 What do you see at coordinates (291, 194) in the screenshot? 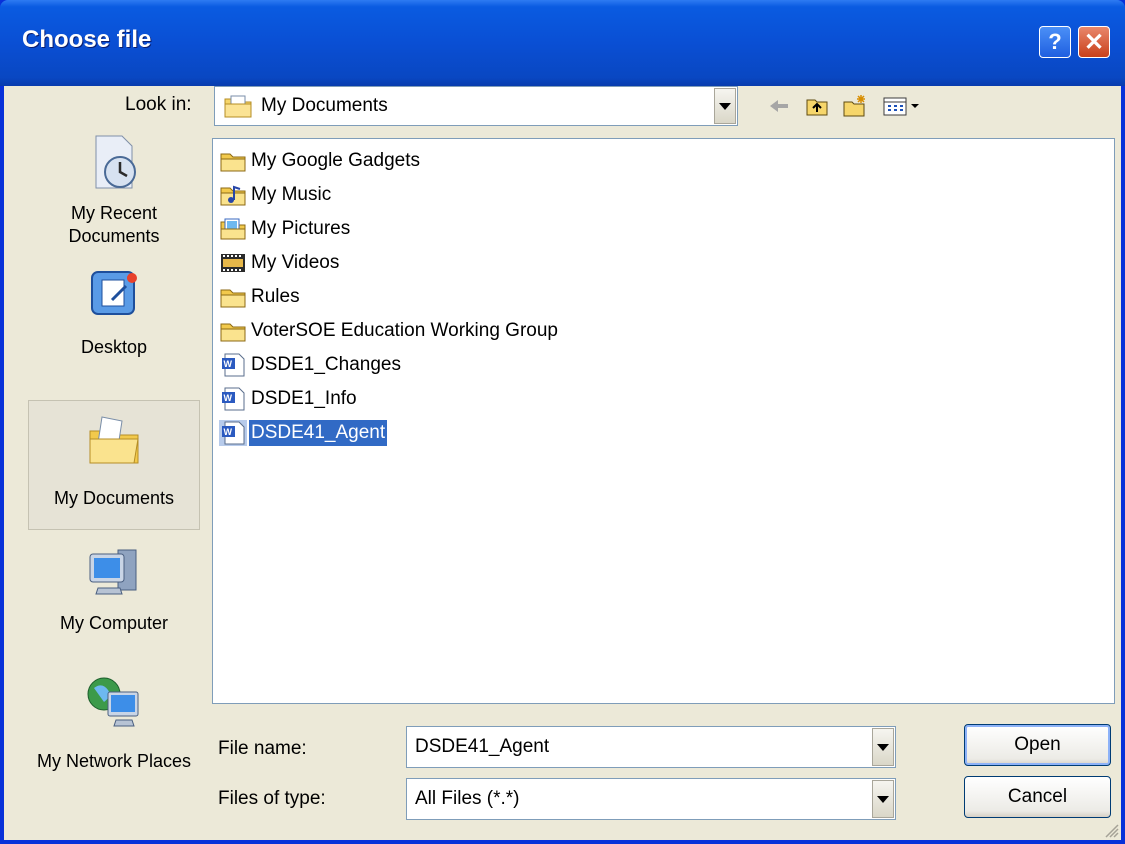
I see `file-name: My Music` at bounding box center [291, 194].